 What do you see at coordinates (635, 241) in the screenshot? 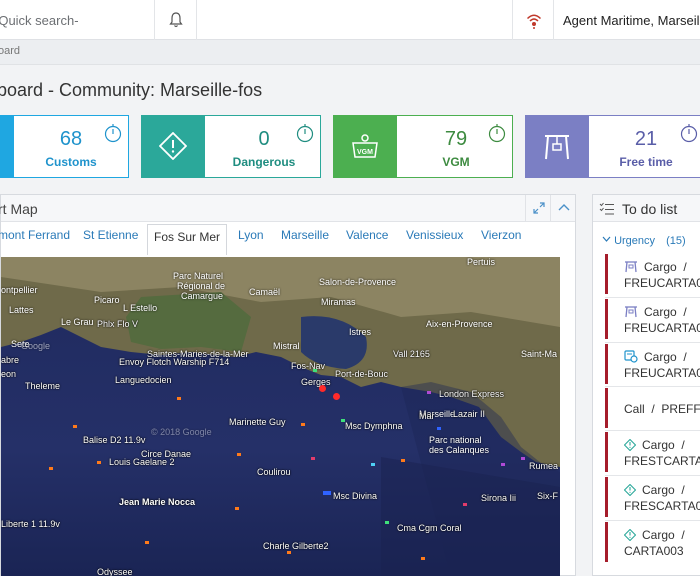
I see `urgency-label: Urgency` at bounding box center [635, 241].